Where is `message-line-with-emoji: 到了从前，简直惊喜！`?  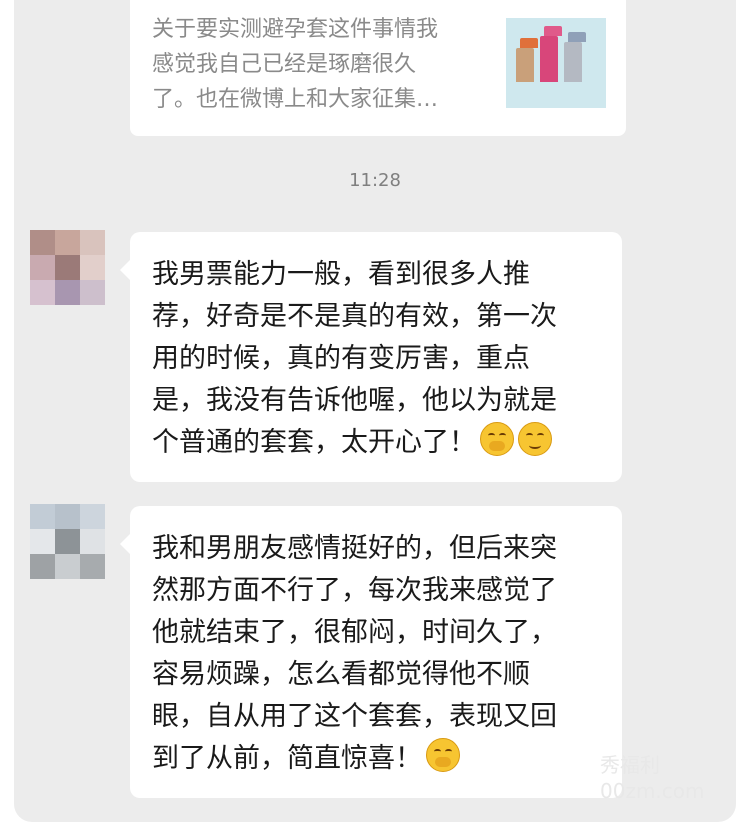 message-line-with-emoji: 到了从前，简直惊喜！ is located at coordinates (387, 759).